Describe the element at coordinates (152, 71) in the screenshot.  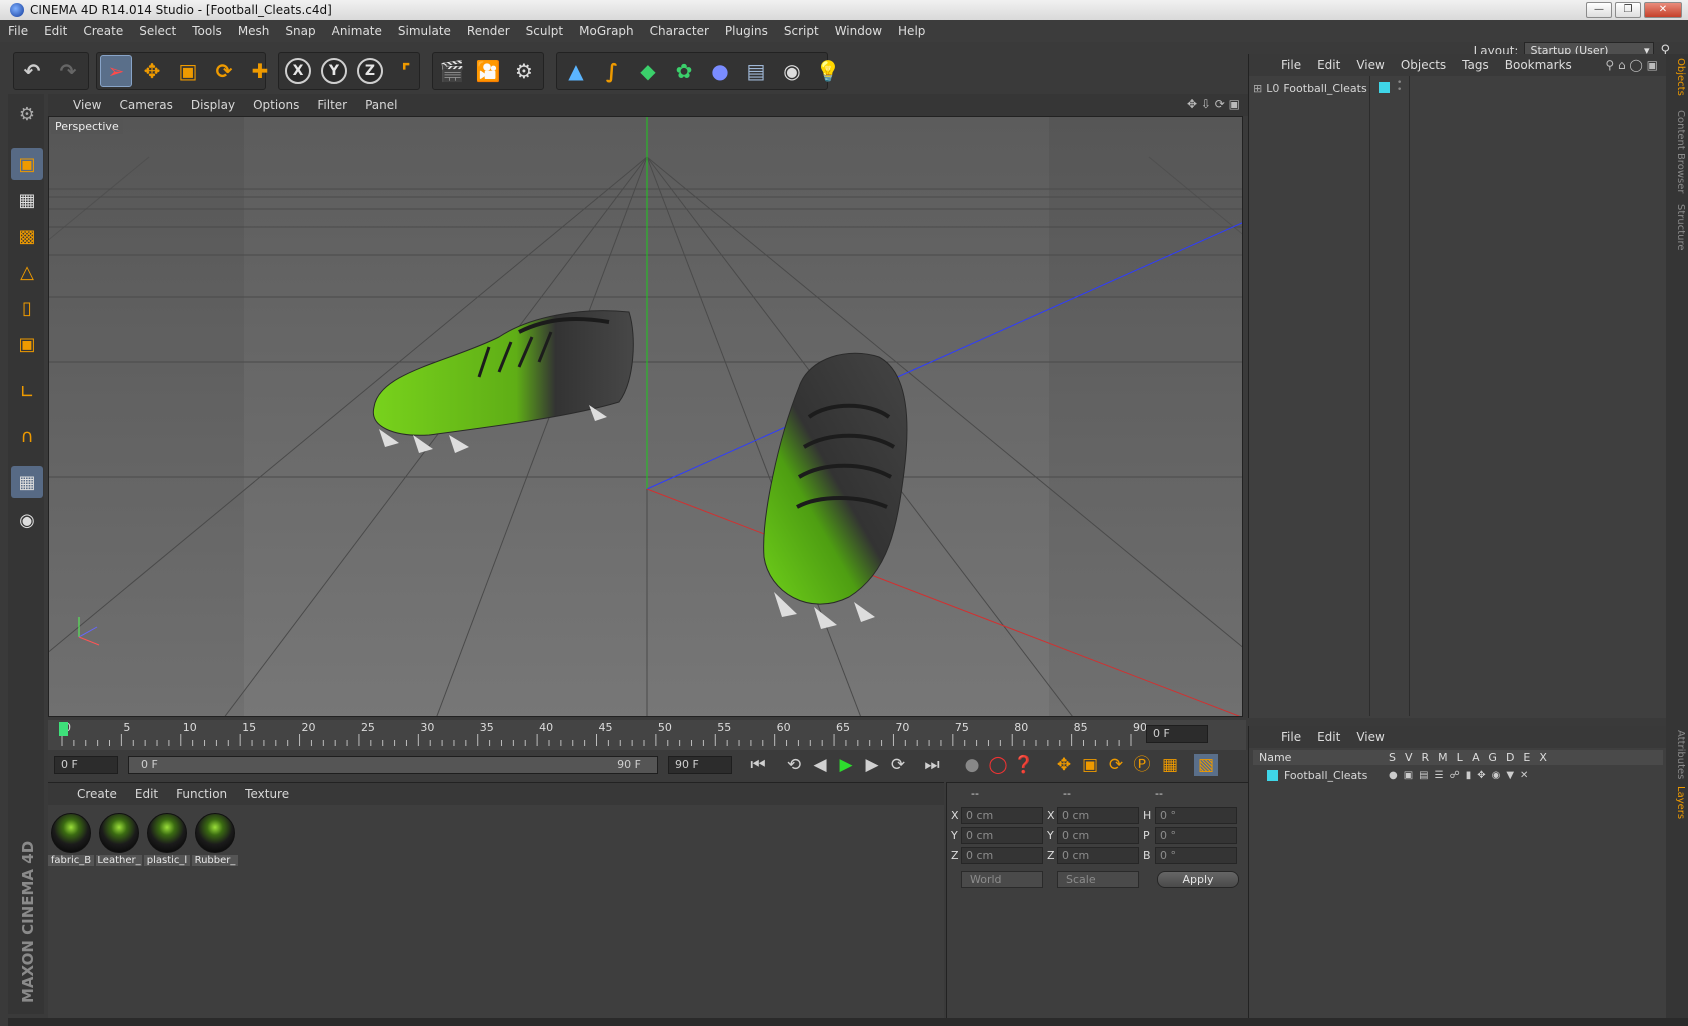
I see `move-icon: ✥` at that location.